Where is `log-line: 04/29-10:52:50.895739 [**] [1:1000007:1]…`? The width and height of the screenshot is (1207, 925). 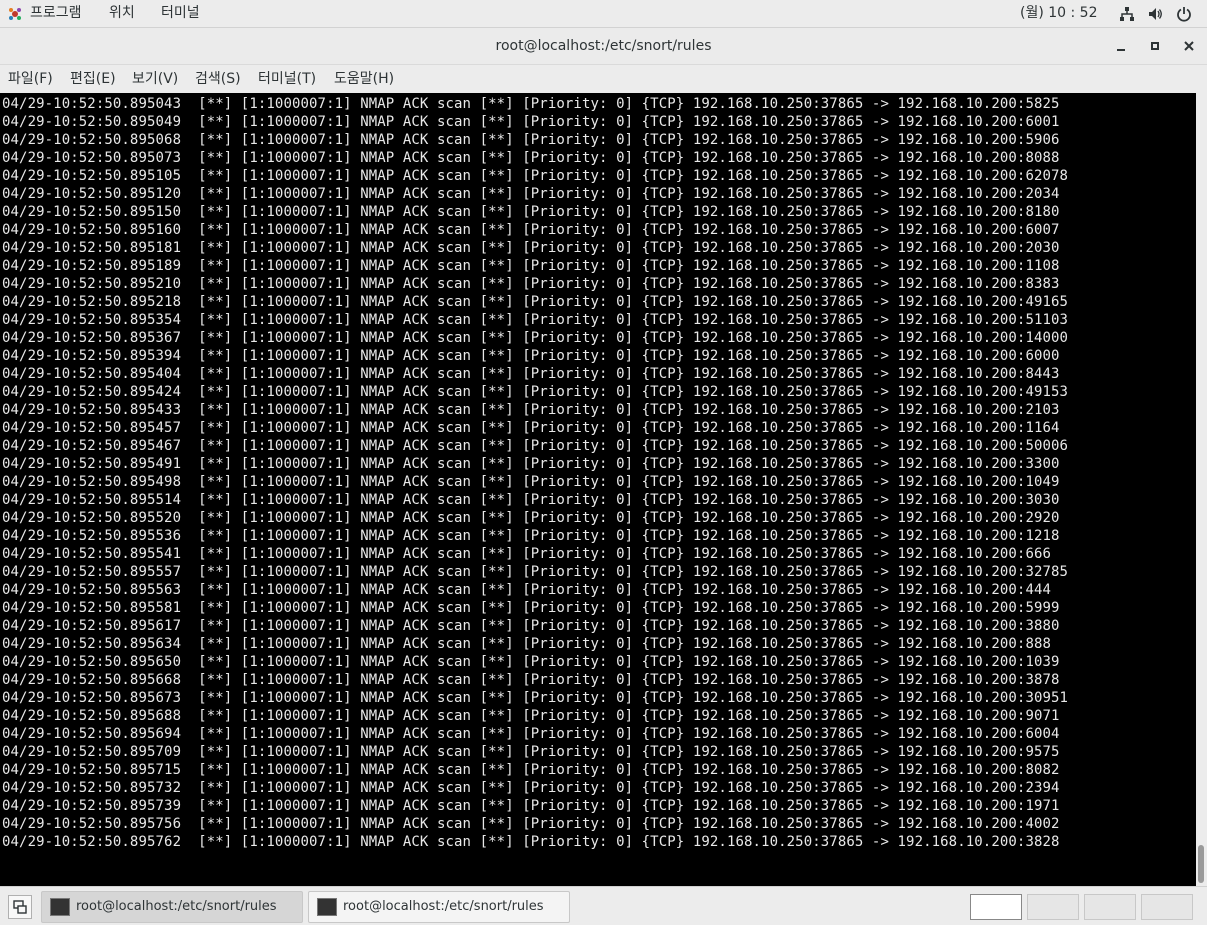
log-line: 04/29-10:52:50.895739 [**] [1:1000007:1]… is located at coordinates (531, 806).